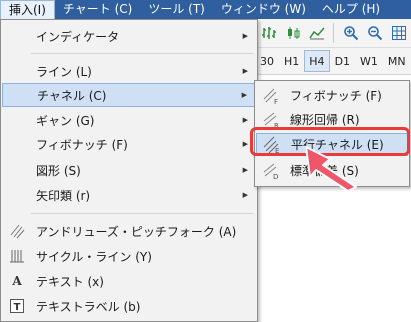  I want to click on menu-item-label: テキスト (x), so click(70, 281).